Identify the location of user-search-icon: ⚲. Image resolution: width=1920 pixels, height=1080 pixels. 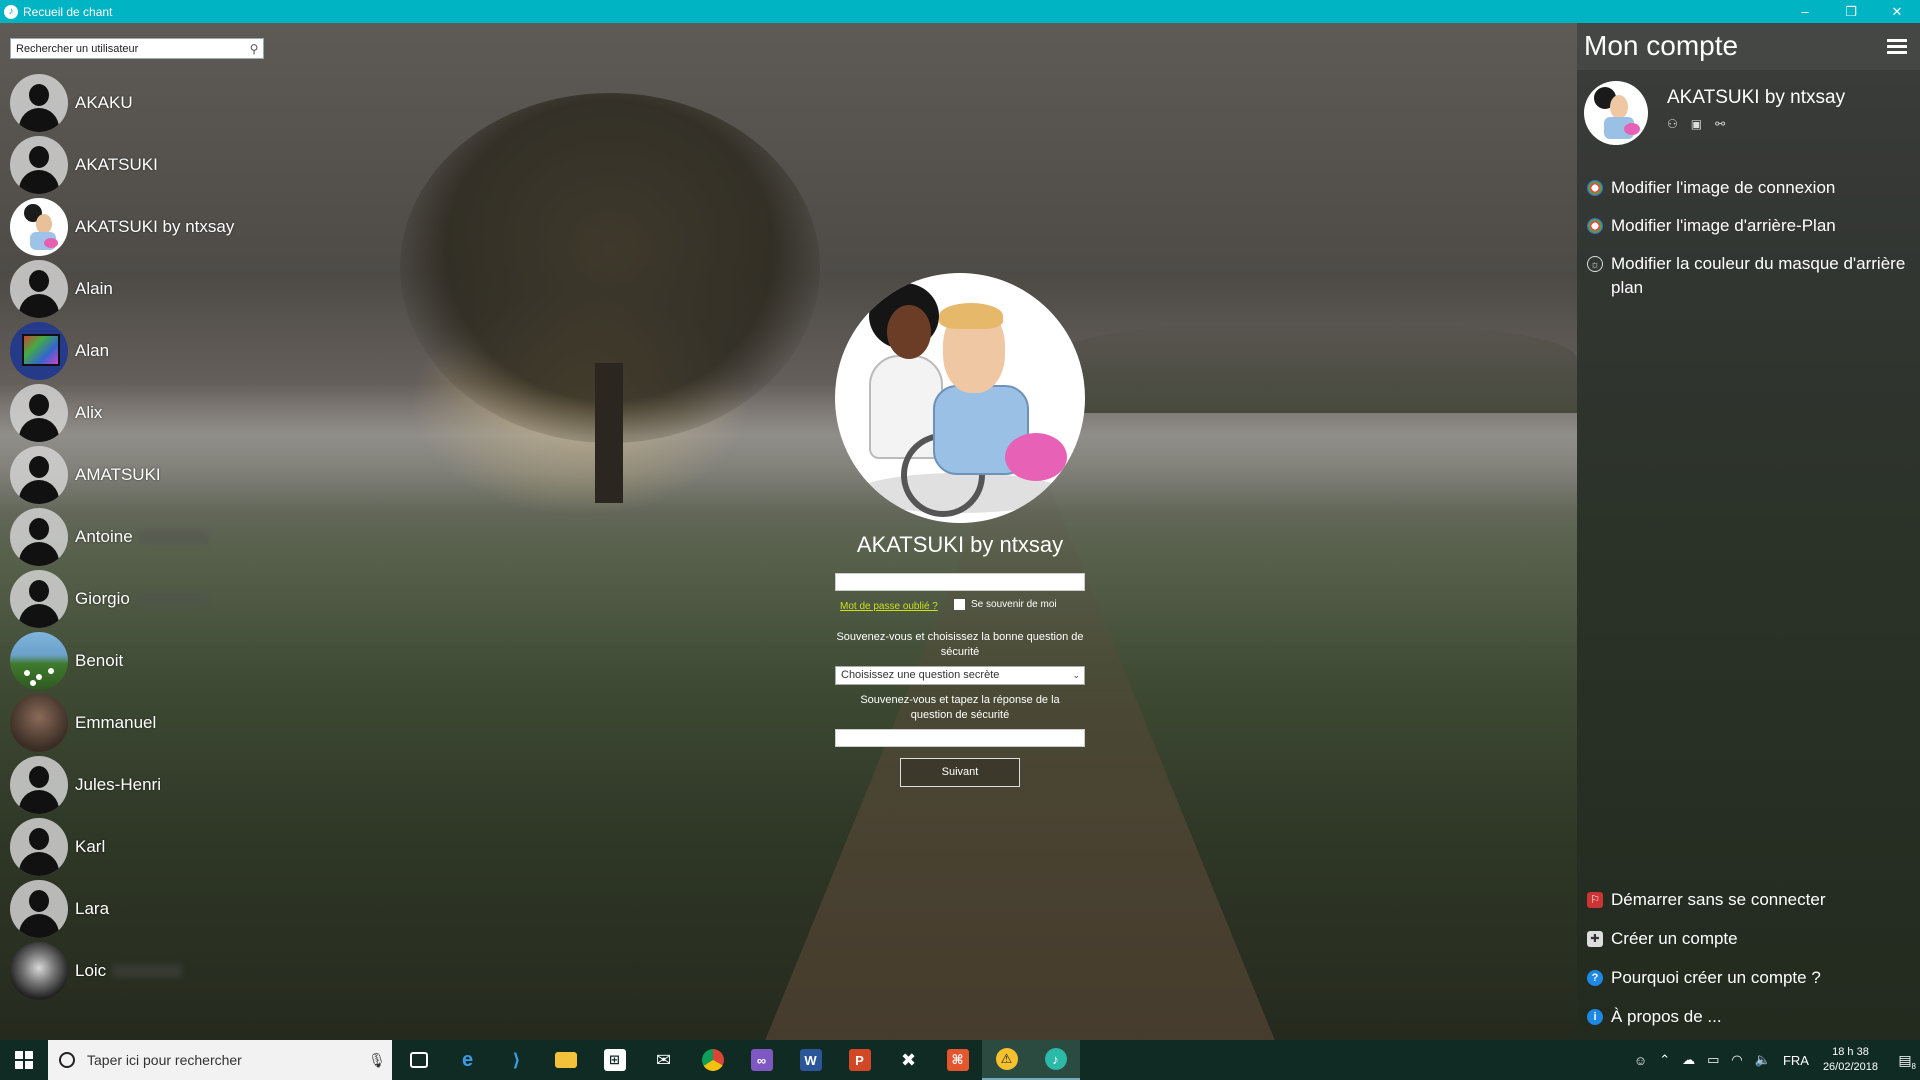
(254, 49).